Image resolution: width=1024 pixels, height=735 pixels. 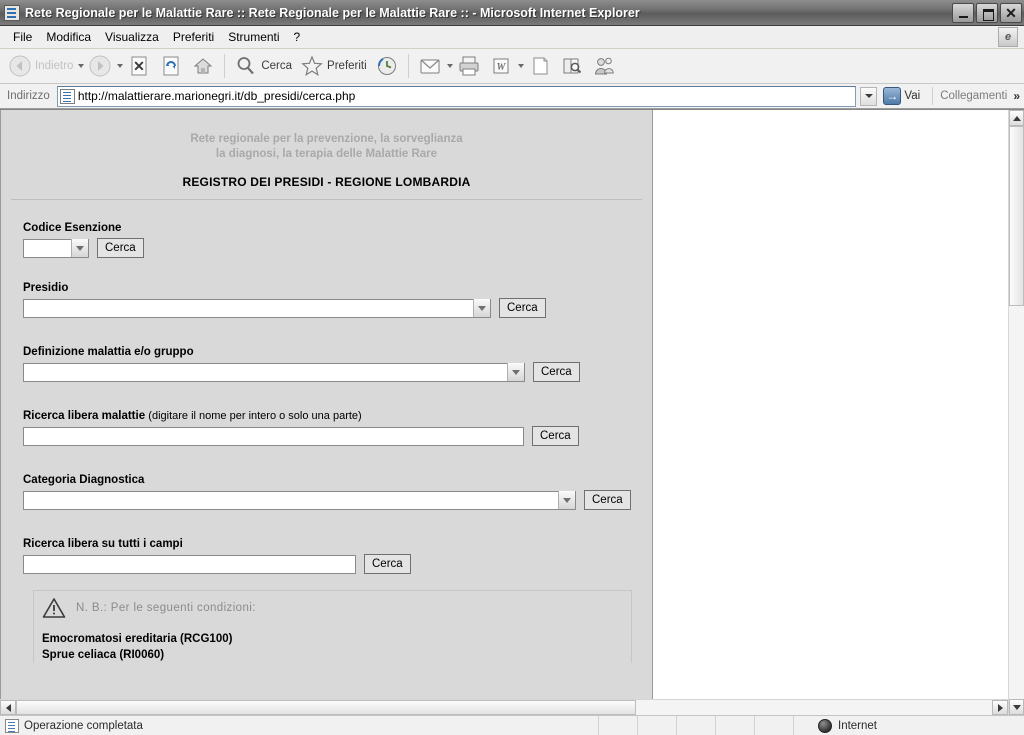 I want to click on status-message-area: Operazione completata, so click(x=299, y=725).